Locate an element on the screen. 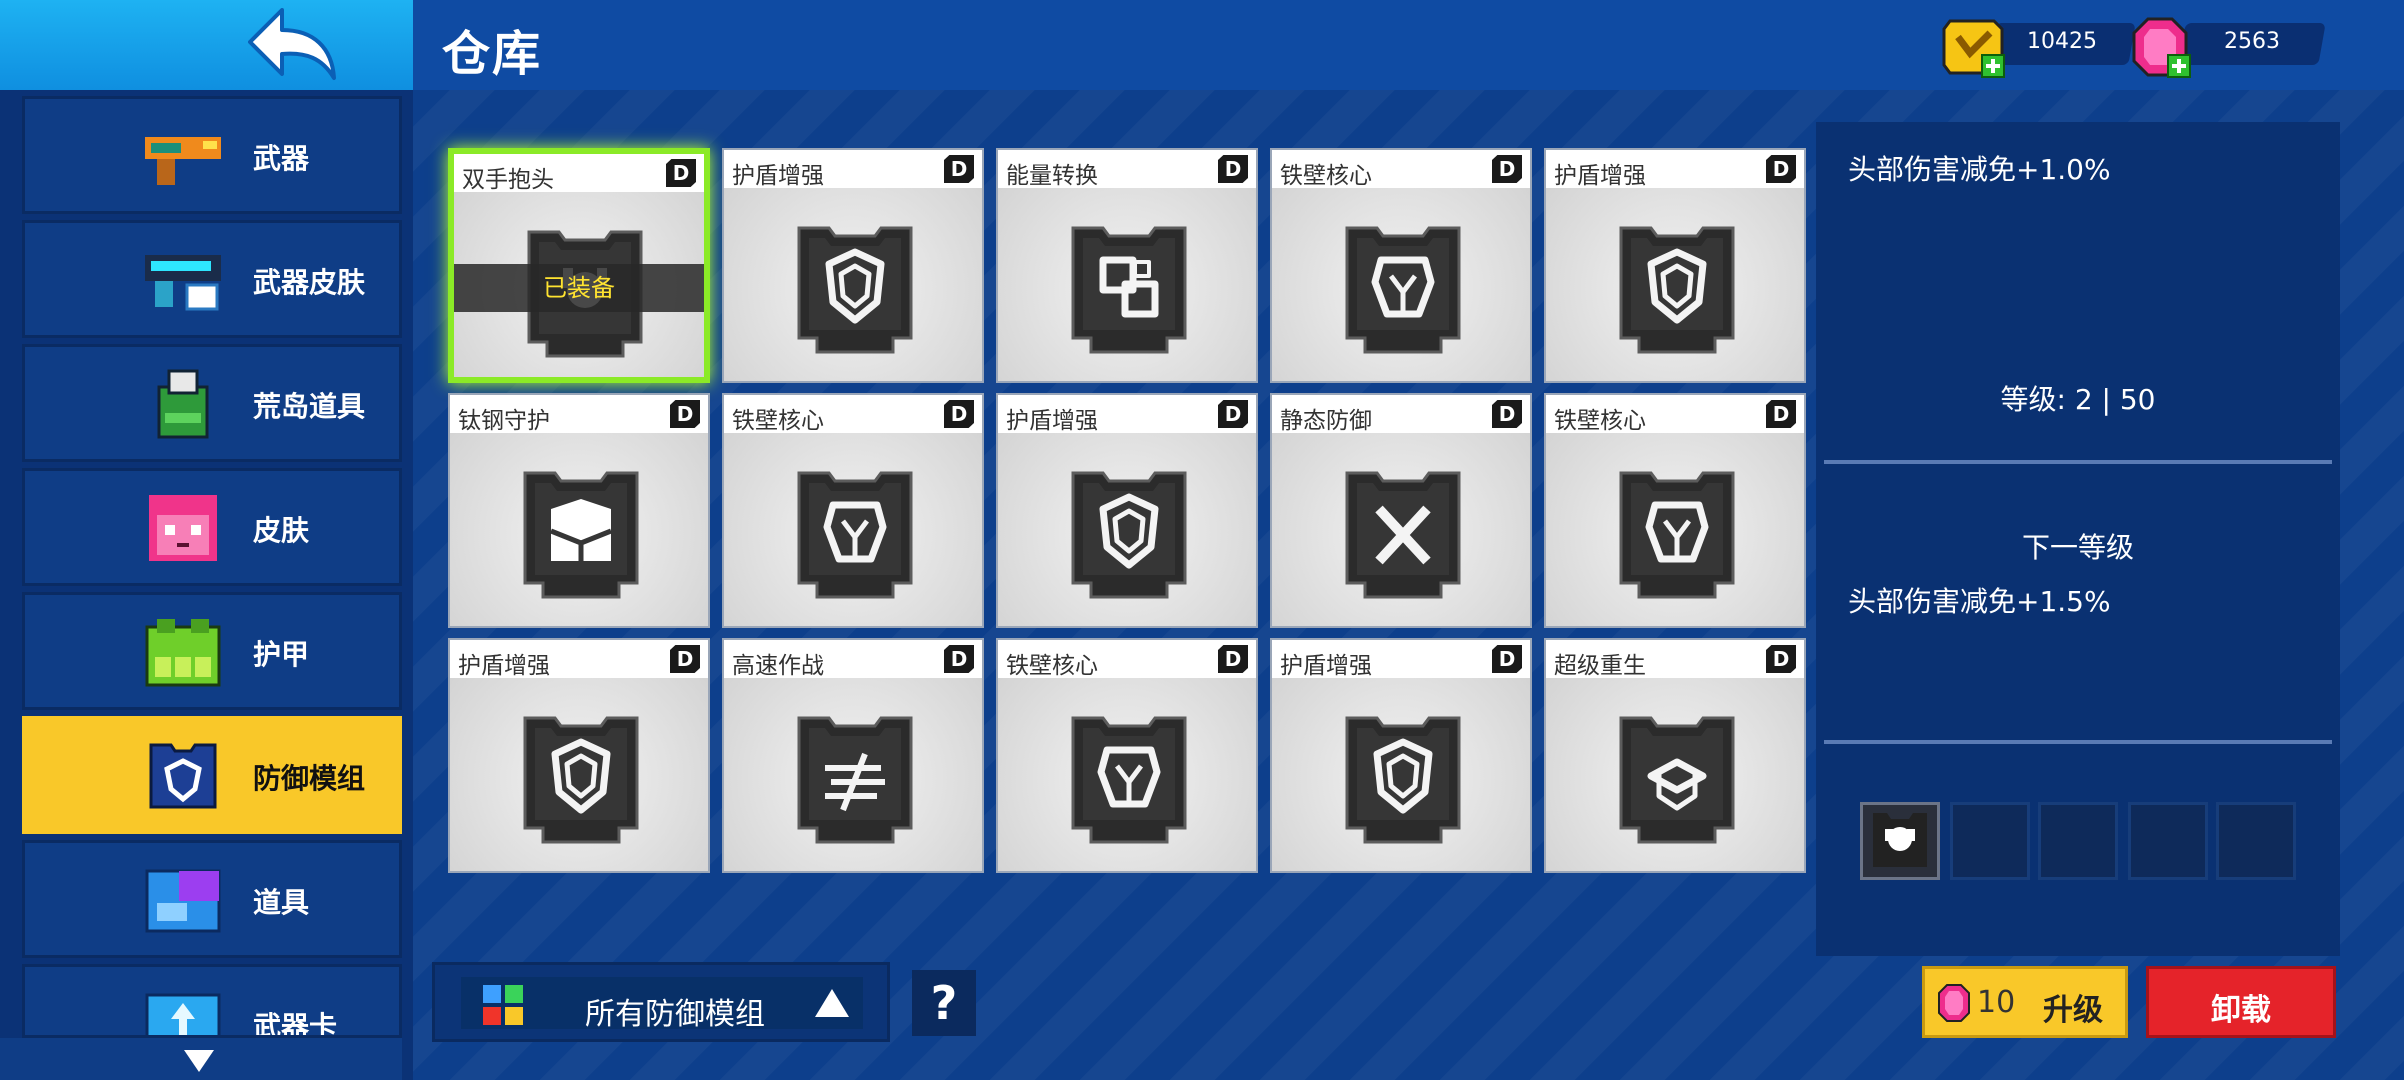  back-button is located at coordinates (293, 45).